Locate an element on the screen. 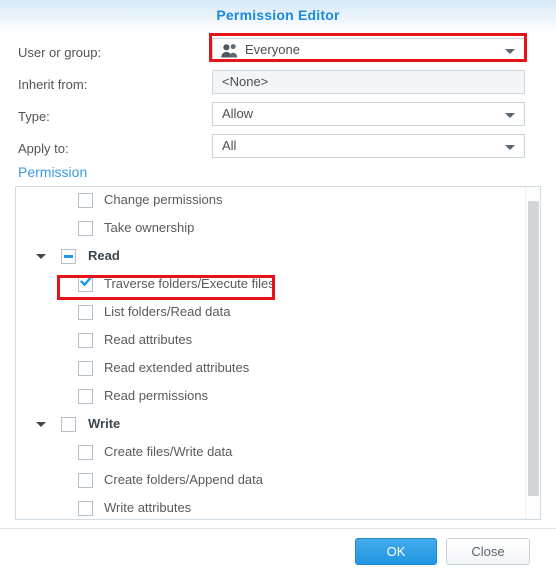  dropdown-field: Everyone is located at coordinates (368, 50).